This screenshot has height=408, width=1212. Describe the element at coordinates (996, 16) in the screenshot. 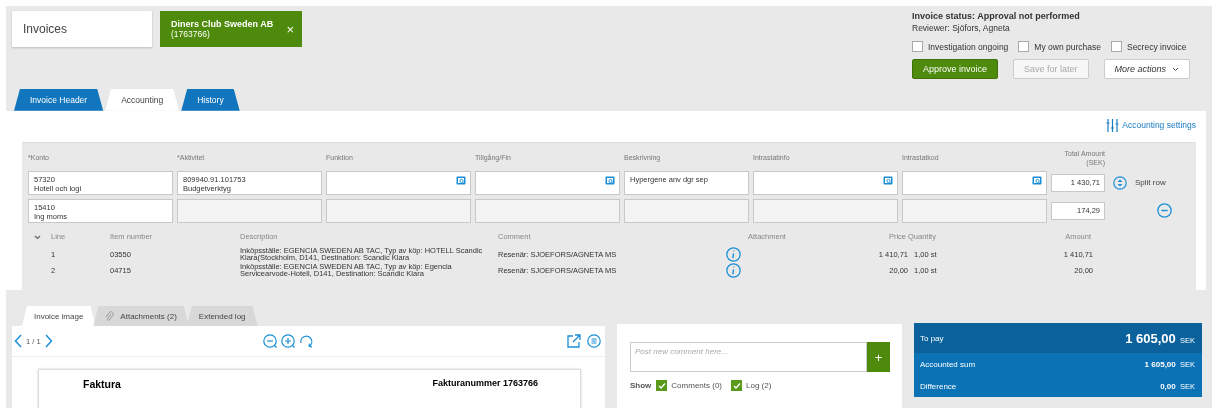

I see `invoice-status: Invoice status: Approval not performed` at that location.